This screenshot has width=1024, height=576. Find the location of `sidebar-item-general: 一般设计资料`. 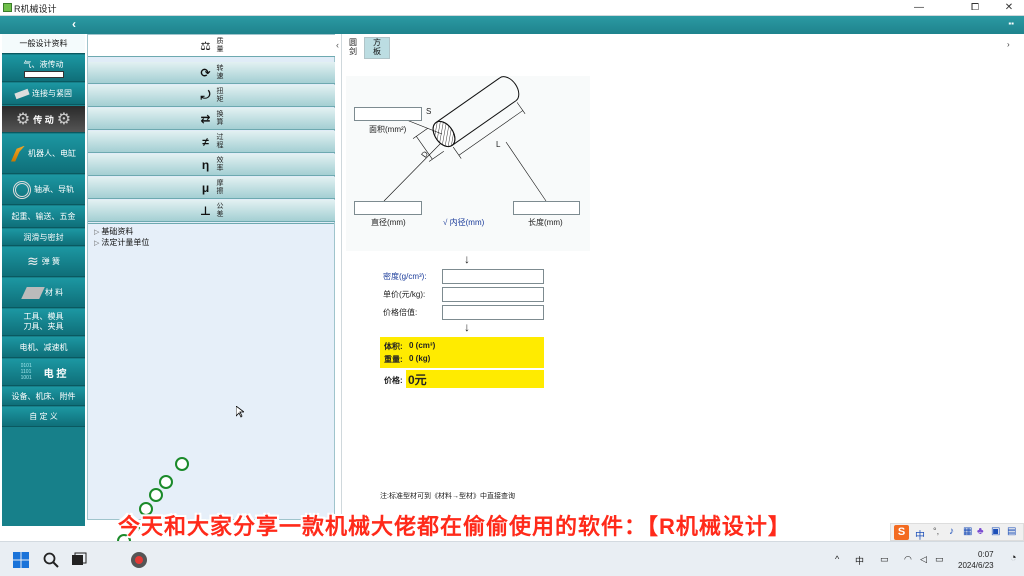

sidebar-item-general: 一般设计资料 is located at coordinates (43, 44).